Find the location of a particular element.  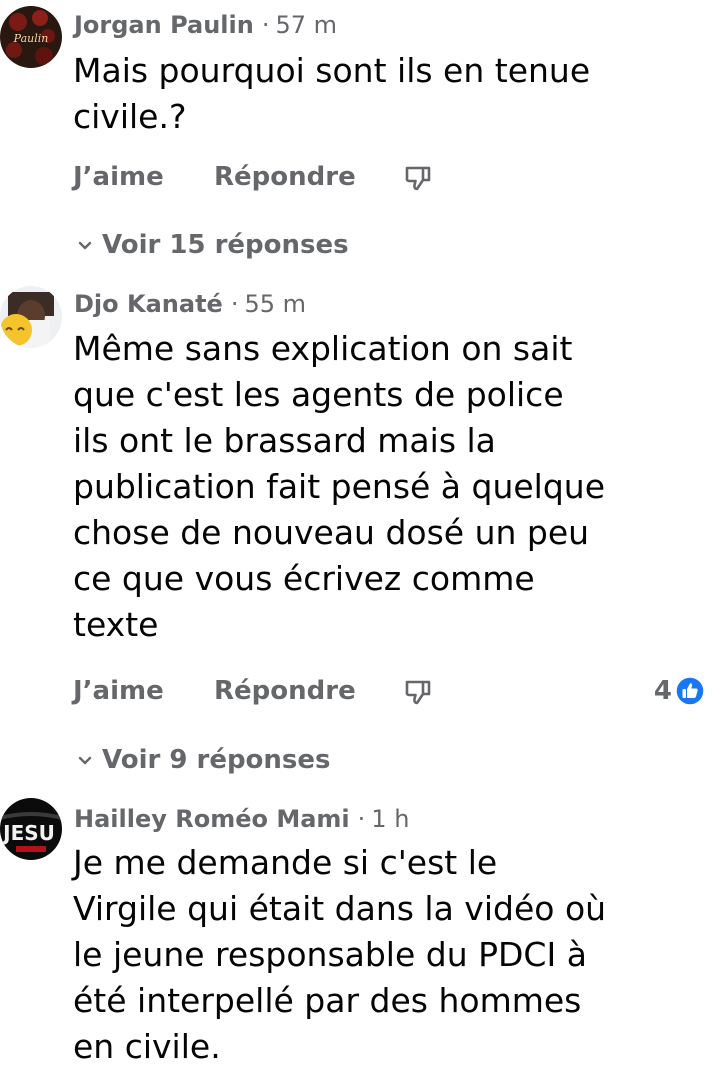

comment-header: Jorgan Paulin · 57 m is located at coordinates (205, 25).